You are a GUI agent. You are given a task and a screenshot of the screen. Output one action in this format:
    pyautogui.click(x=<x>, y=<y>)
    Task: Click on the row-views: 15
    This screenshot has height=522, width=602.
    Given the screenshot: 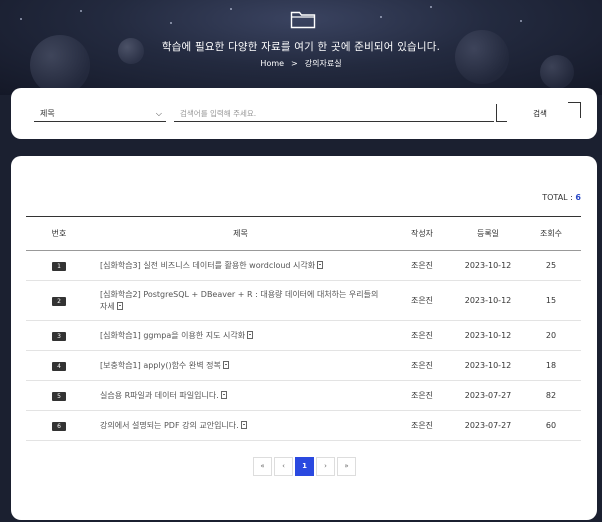 What is the action you would take?
    pyautogui.click(x=551, y=300)
    